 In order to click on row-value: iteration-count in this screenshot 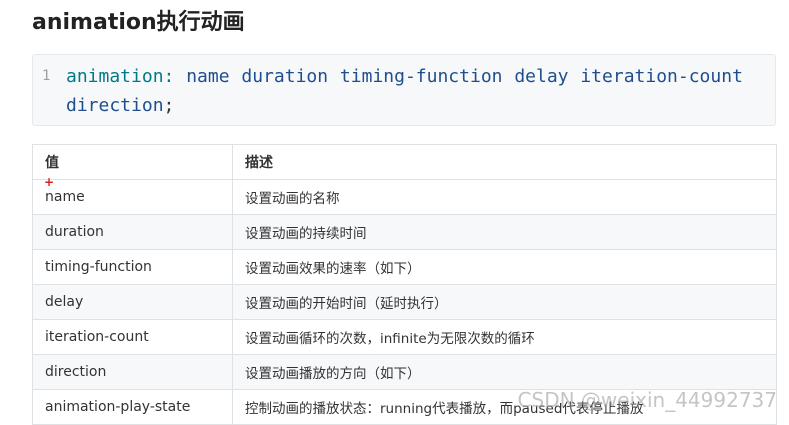, I will do `click(132, 337)`.